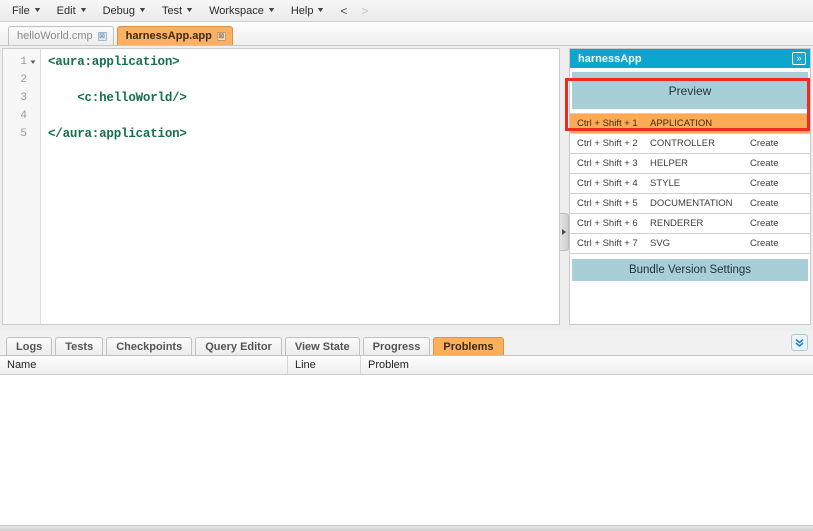  I want to click on resource-name: RENDERER, so click(677, 223).